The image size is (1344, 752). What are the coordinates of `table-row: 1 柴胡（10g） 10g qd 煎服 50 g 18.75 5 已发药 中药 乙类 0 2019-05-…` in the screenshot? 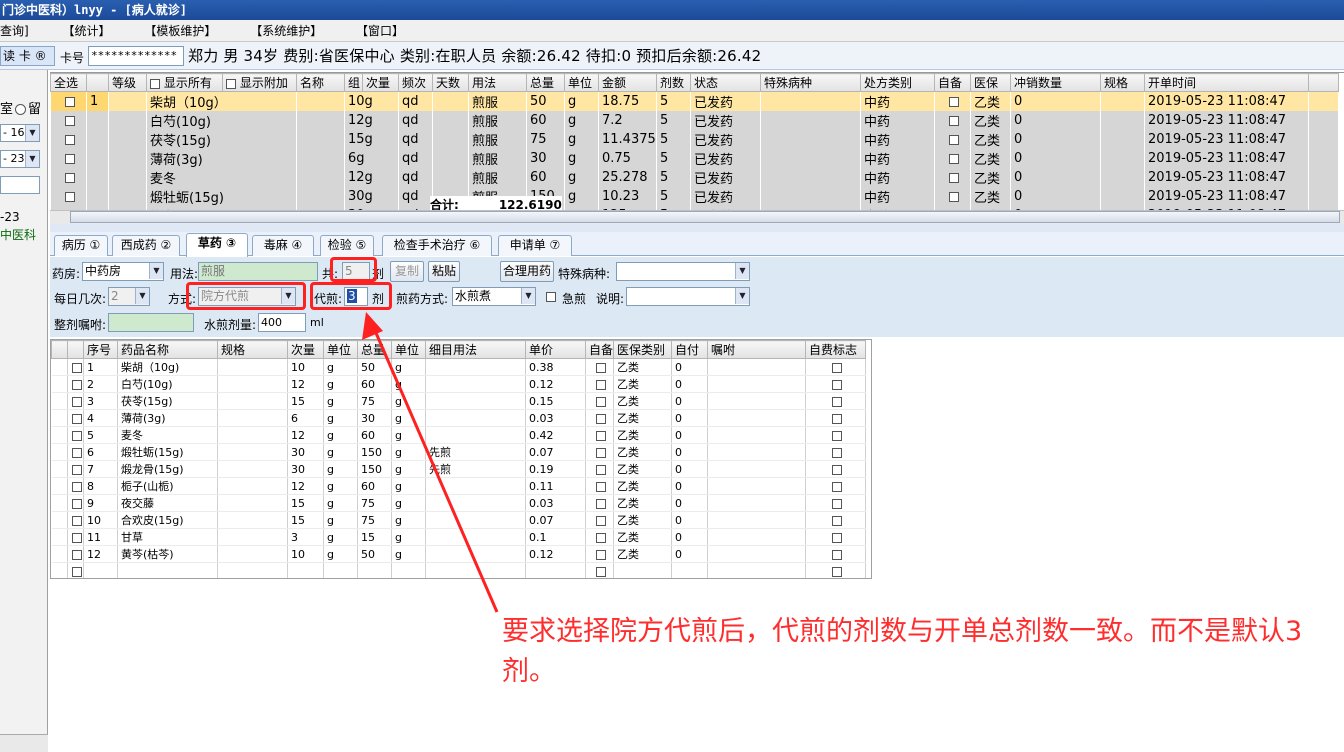 It's located at (694, 101).